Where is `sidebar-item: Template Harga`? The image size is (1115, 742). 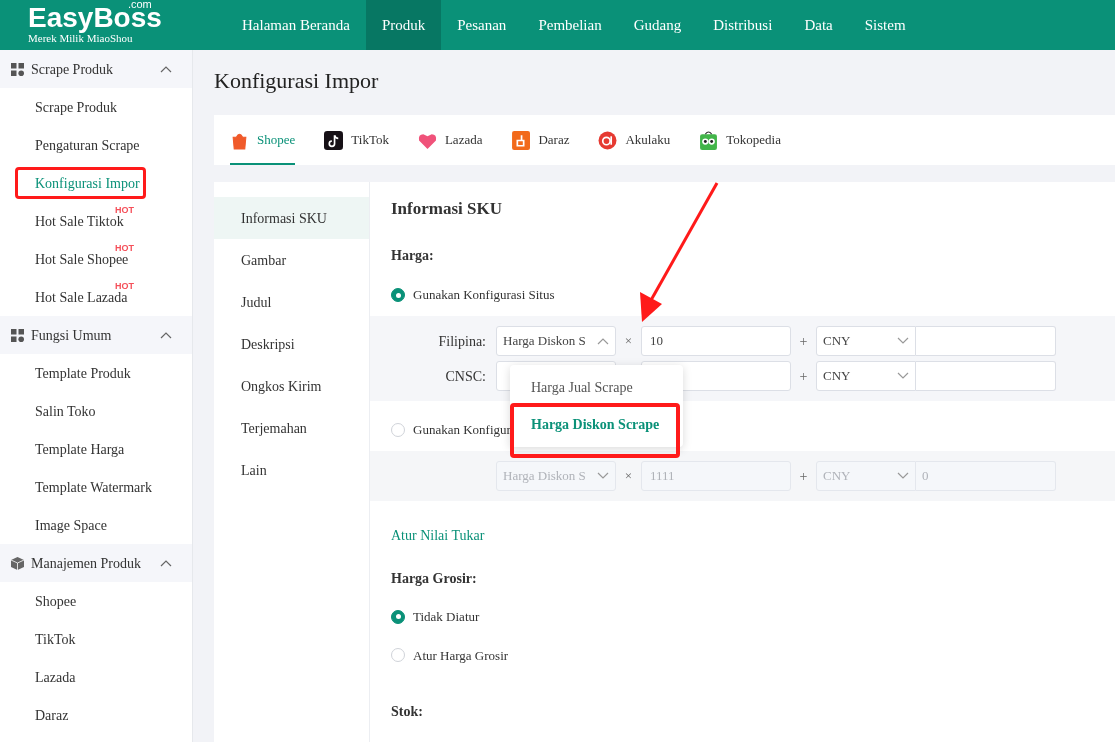
sidebar-item: Template Harga is located at coordinates (69, 449).